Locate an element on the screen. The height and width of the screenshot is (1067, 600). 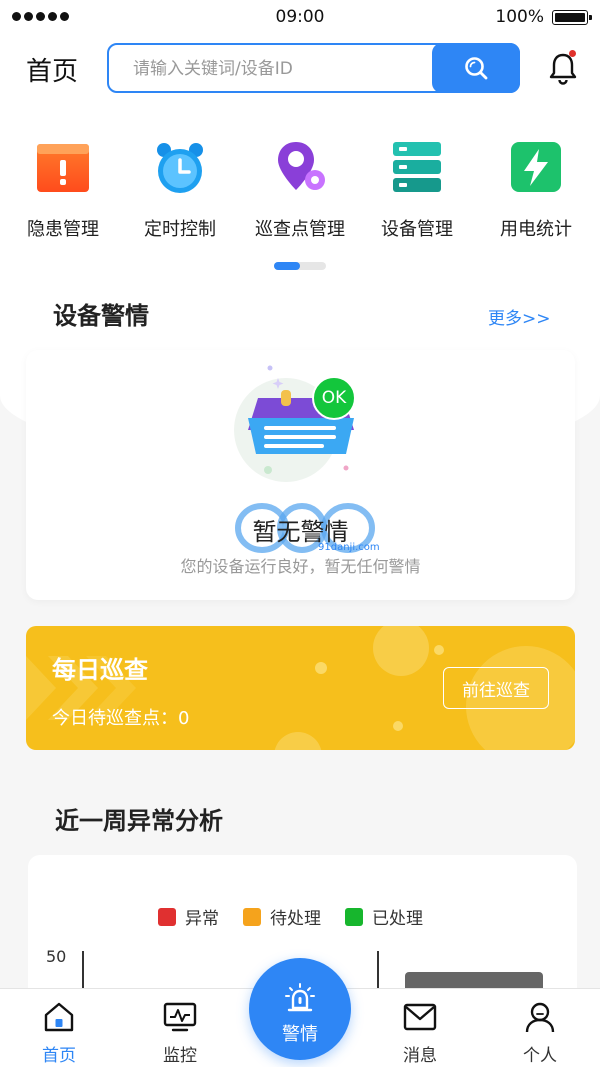
search-button is located at coordinates (476, 68).